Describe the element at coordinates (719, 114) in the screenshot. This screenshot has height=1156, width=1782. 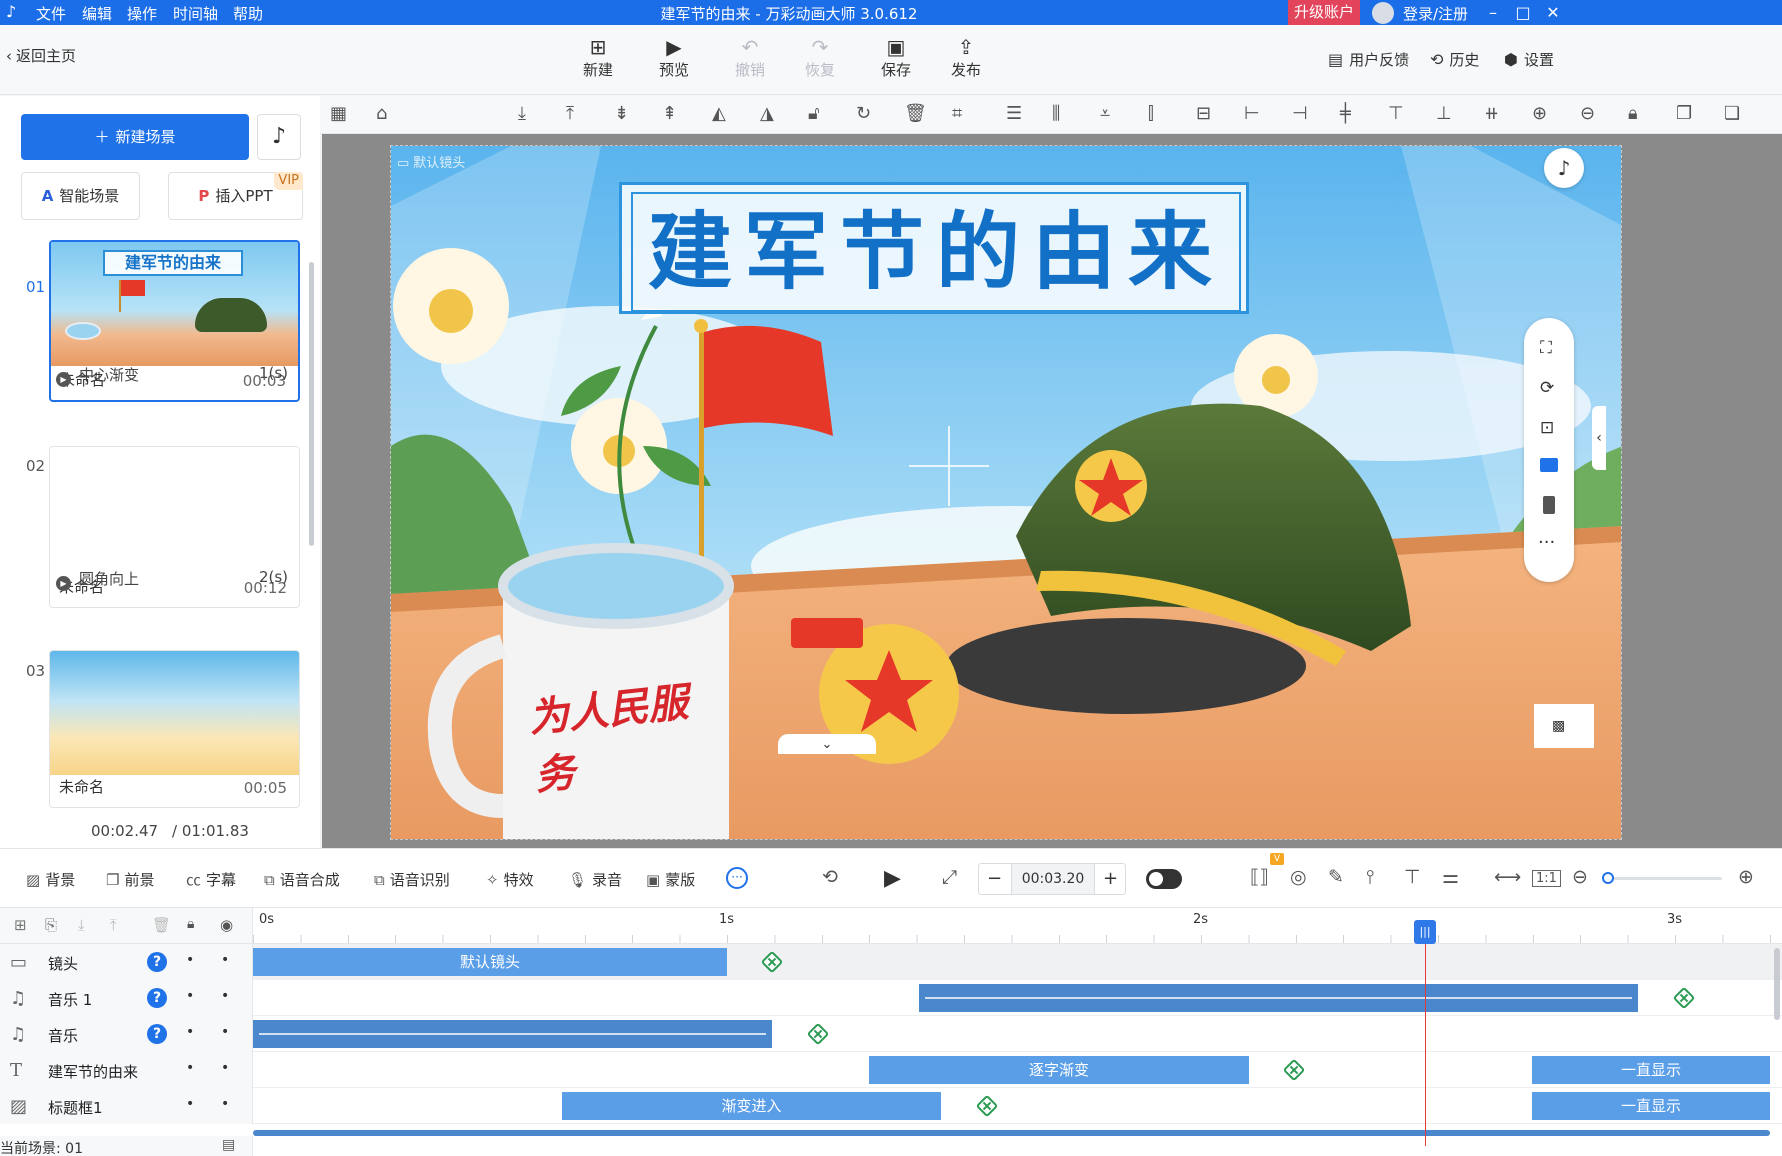
I see `flip-horizontal-icon: ◭` at that location.